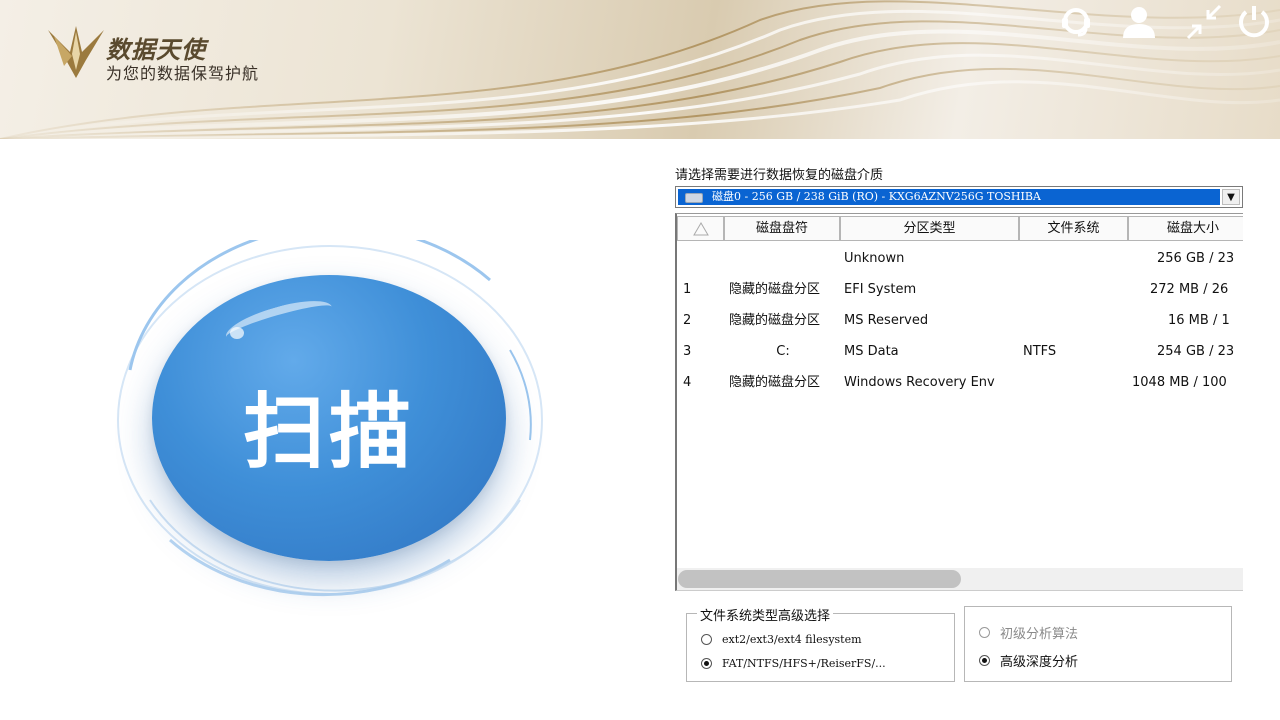 This screenshot has width=1280, height=720. Describe the element at coordinates (1231, 197) in the screenshot. I see `dropdown-arrow-icon: ▼` at that location.